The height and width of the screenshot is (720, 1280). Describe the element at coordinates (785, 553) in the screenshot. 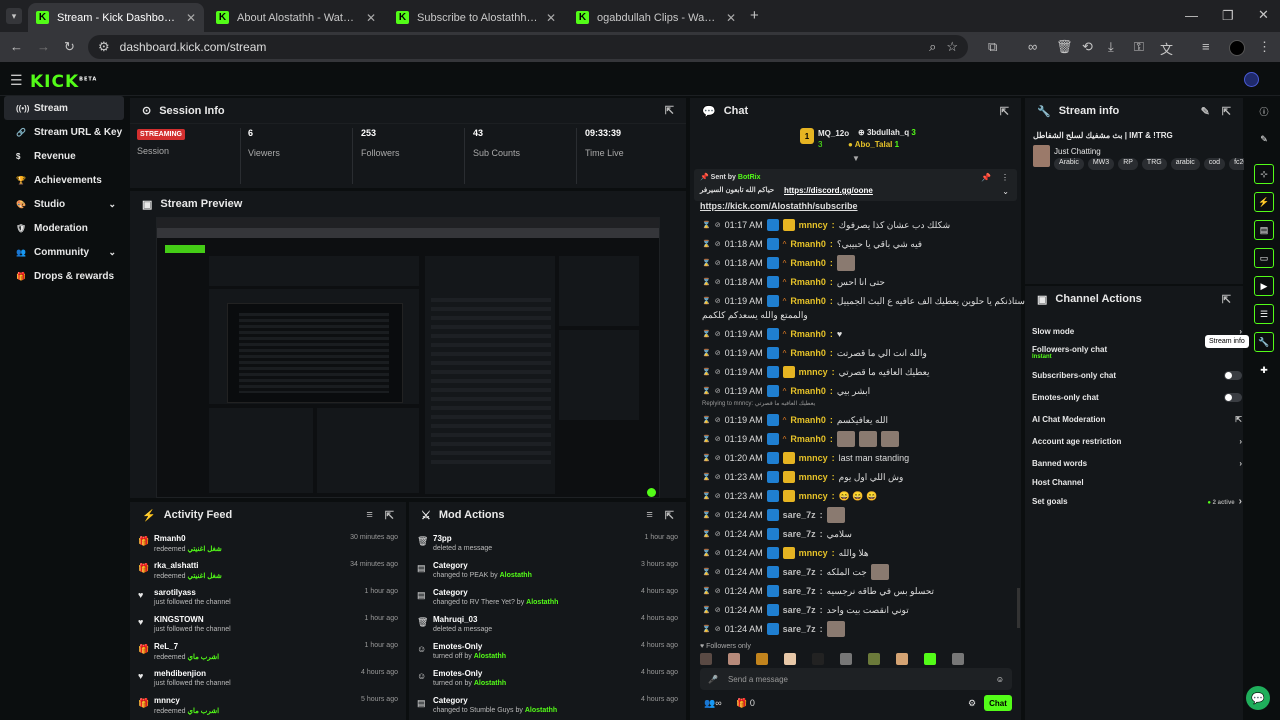

I see `chat-message: ⌛ ⊘ 01:24 AM mnncy: هلا والله` at that location.